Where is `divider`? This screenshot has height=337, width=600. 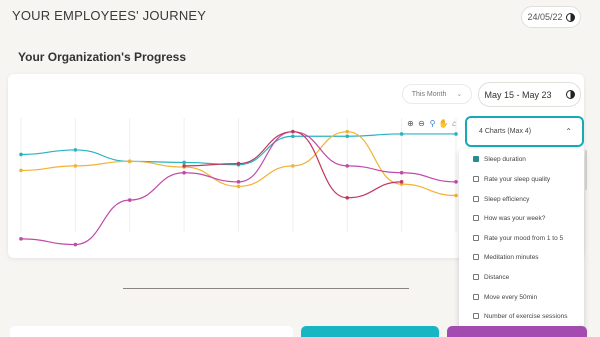
divider is located at coordinates (266, 288).